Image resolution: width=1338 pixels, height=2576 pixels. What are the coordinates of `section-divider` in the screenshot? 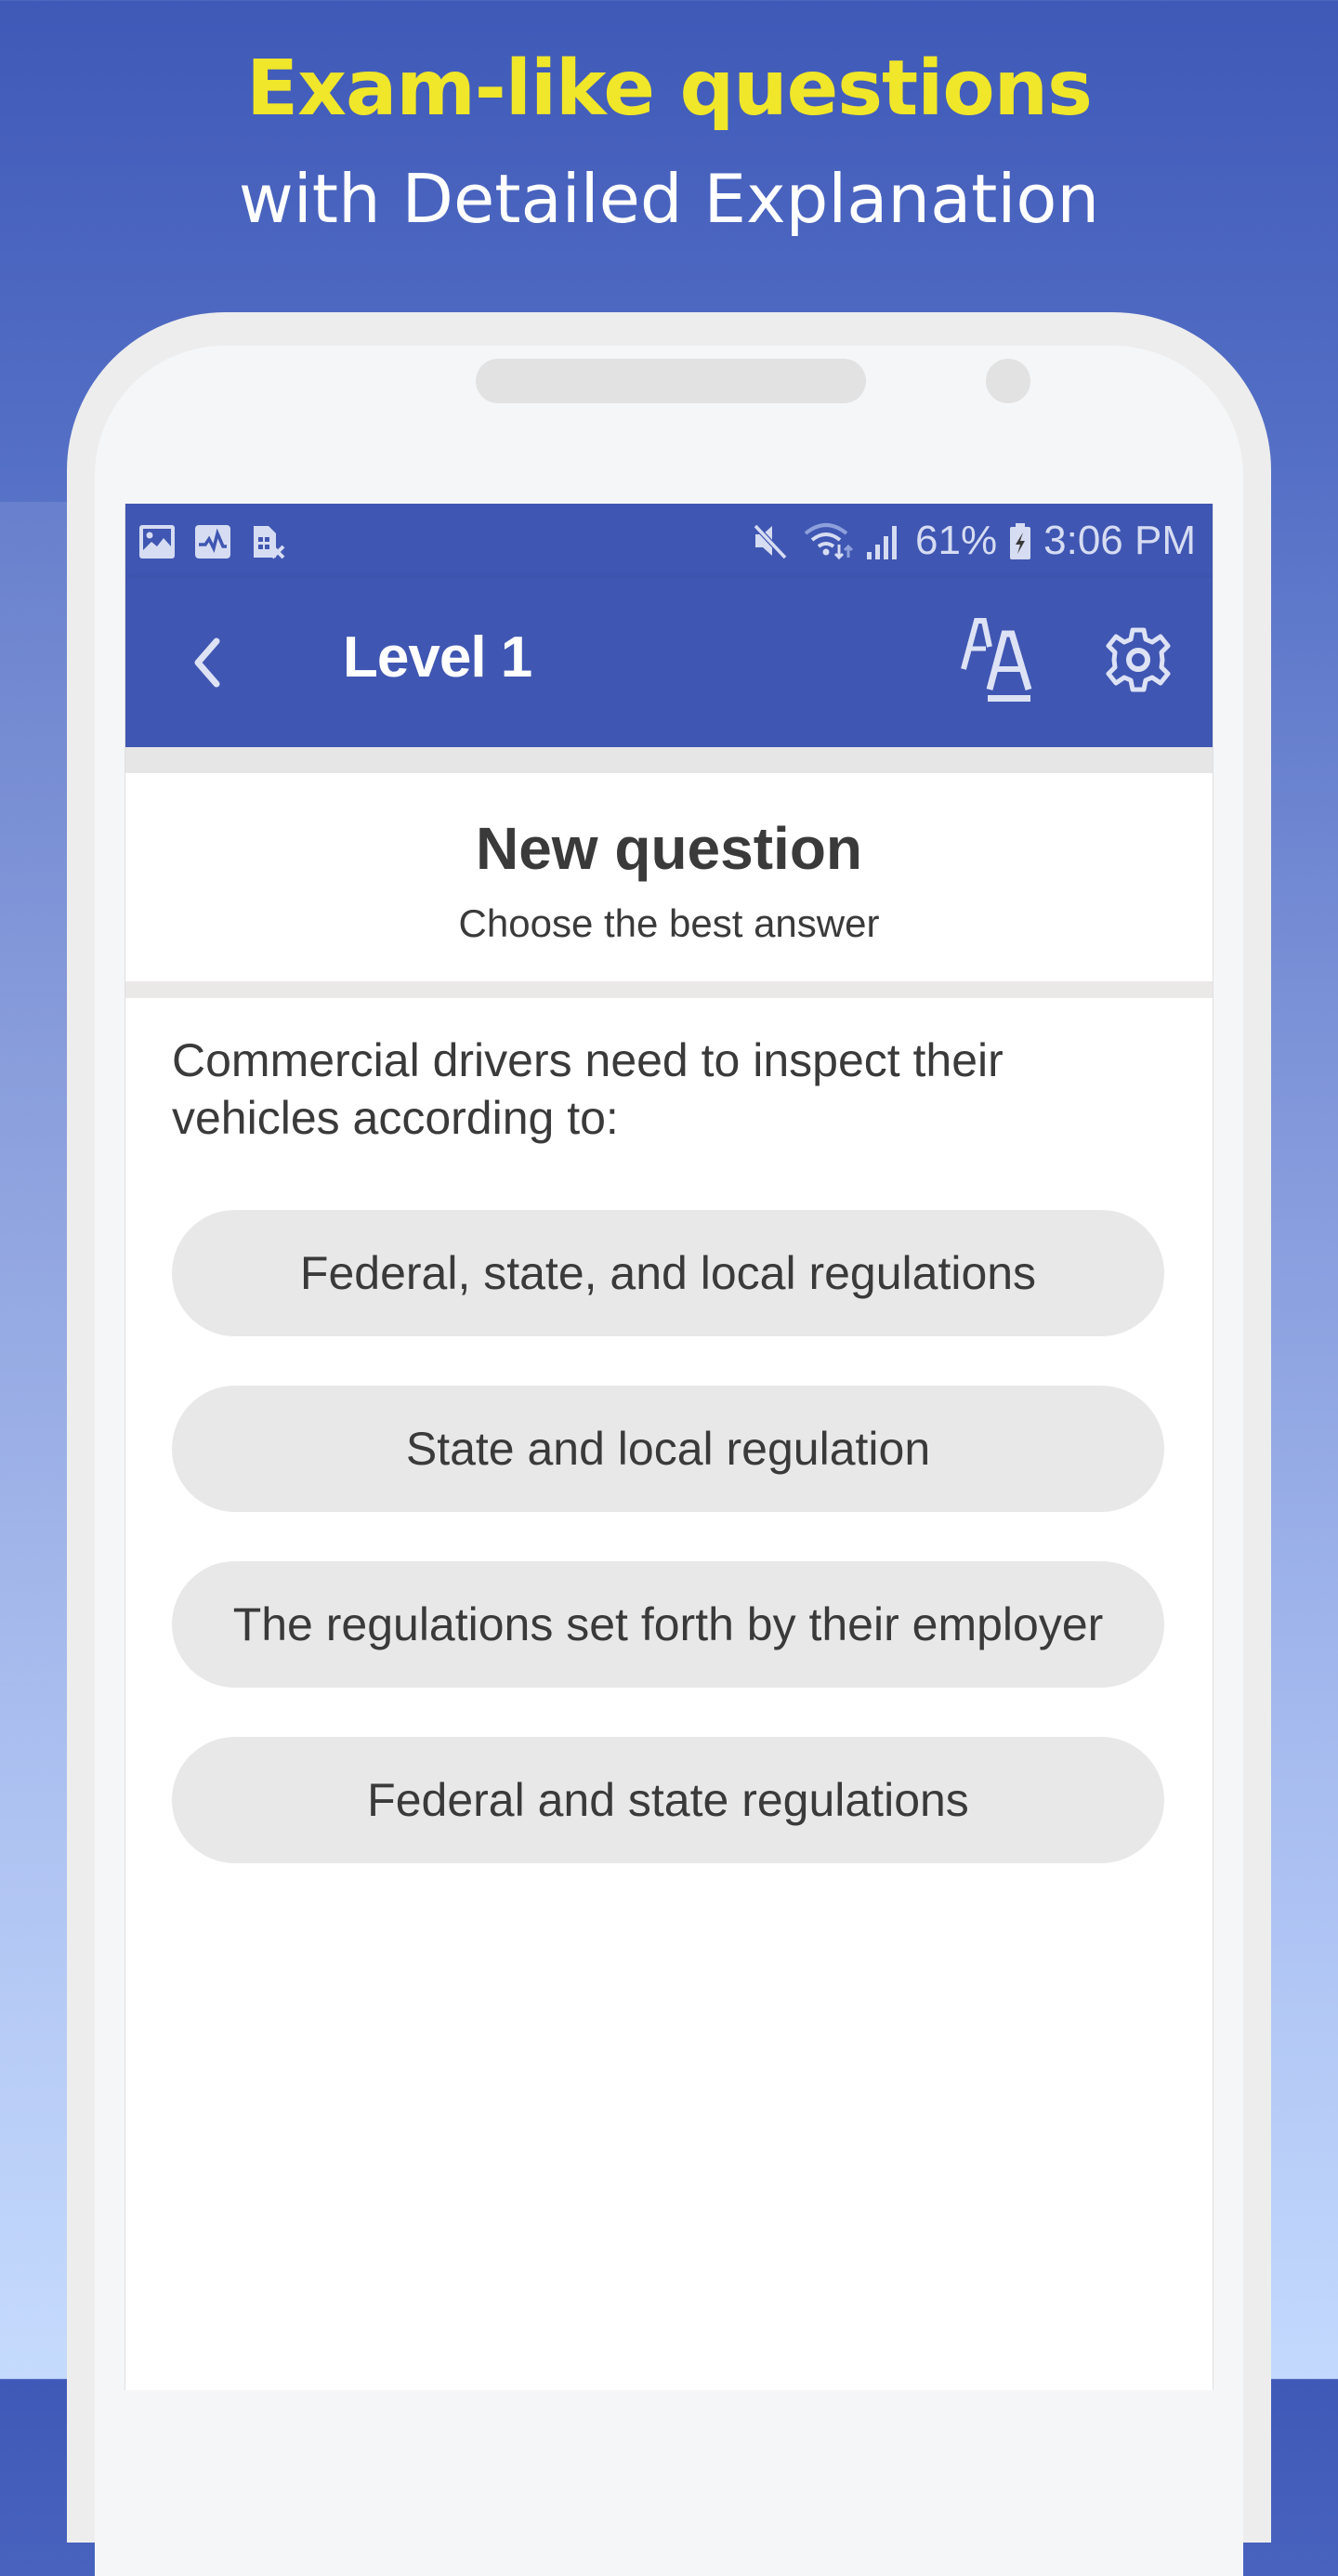 It's located at (669, 989).